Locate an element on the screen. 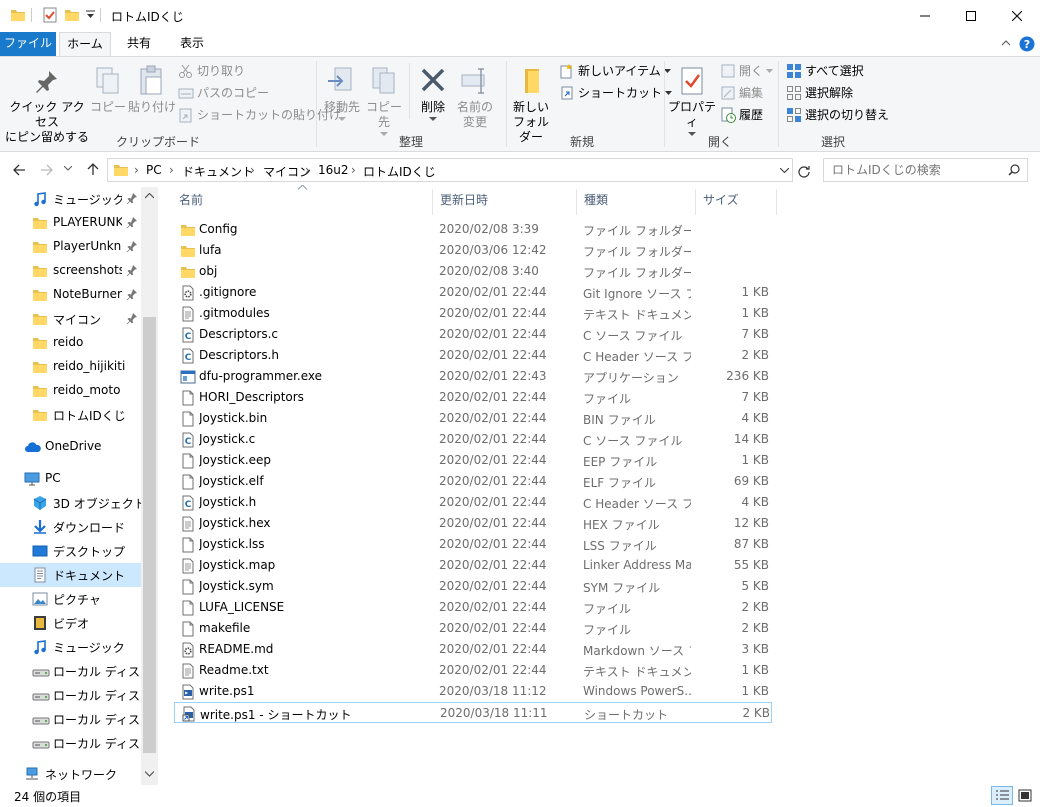 The image size is (1040, 807). sidebar-item: NoteBurner S is located at coordinates (70, 295).